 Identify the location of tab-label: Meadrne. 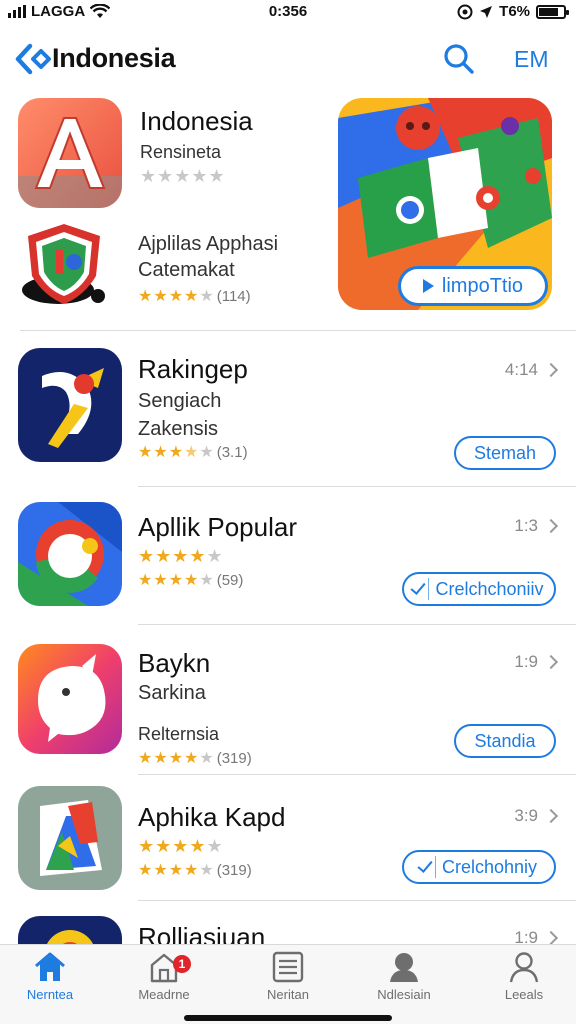
(164, 994).